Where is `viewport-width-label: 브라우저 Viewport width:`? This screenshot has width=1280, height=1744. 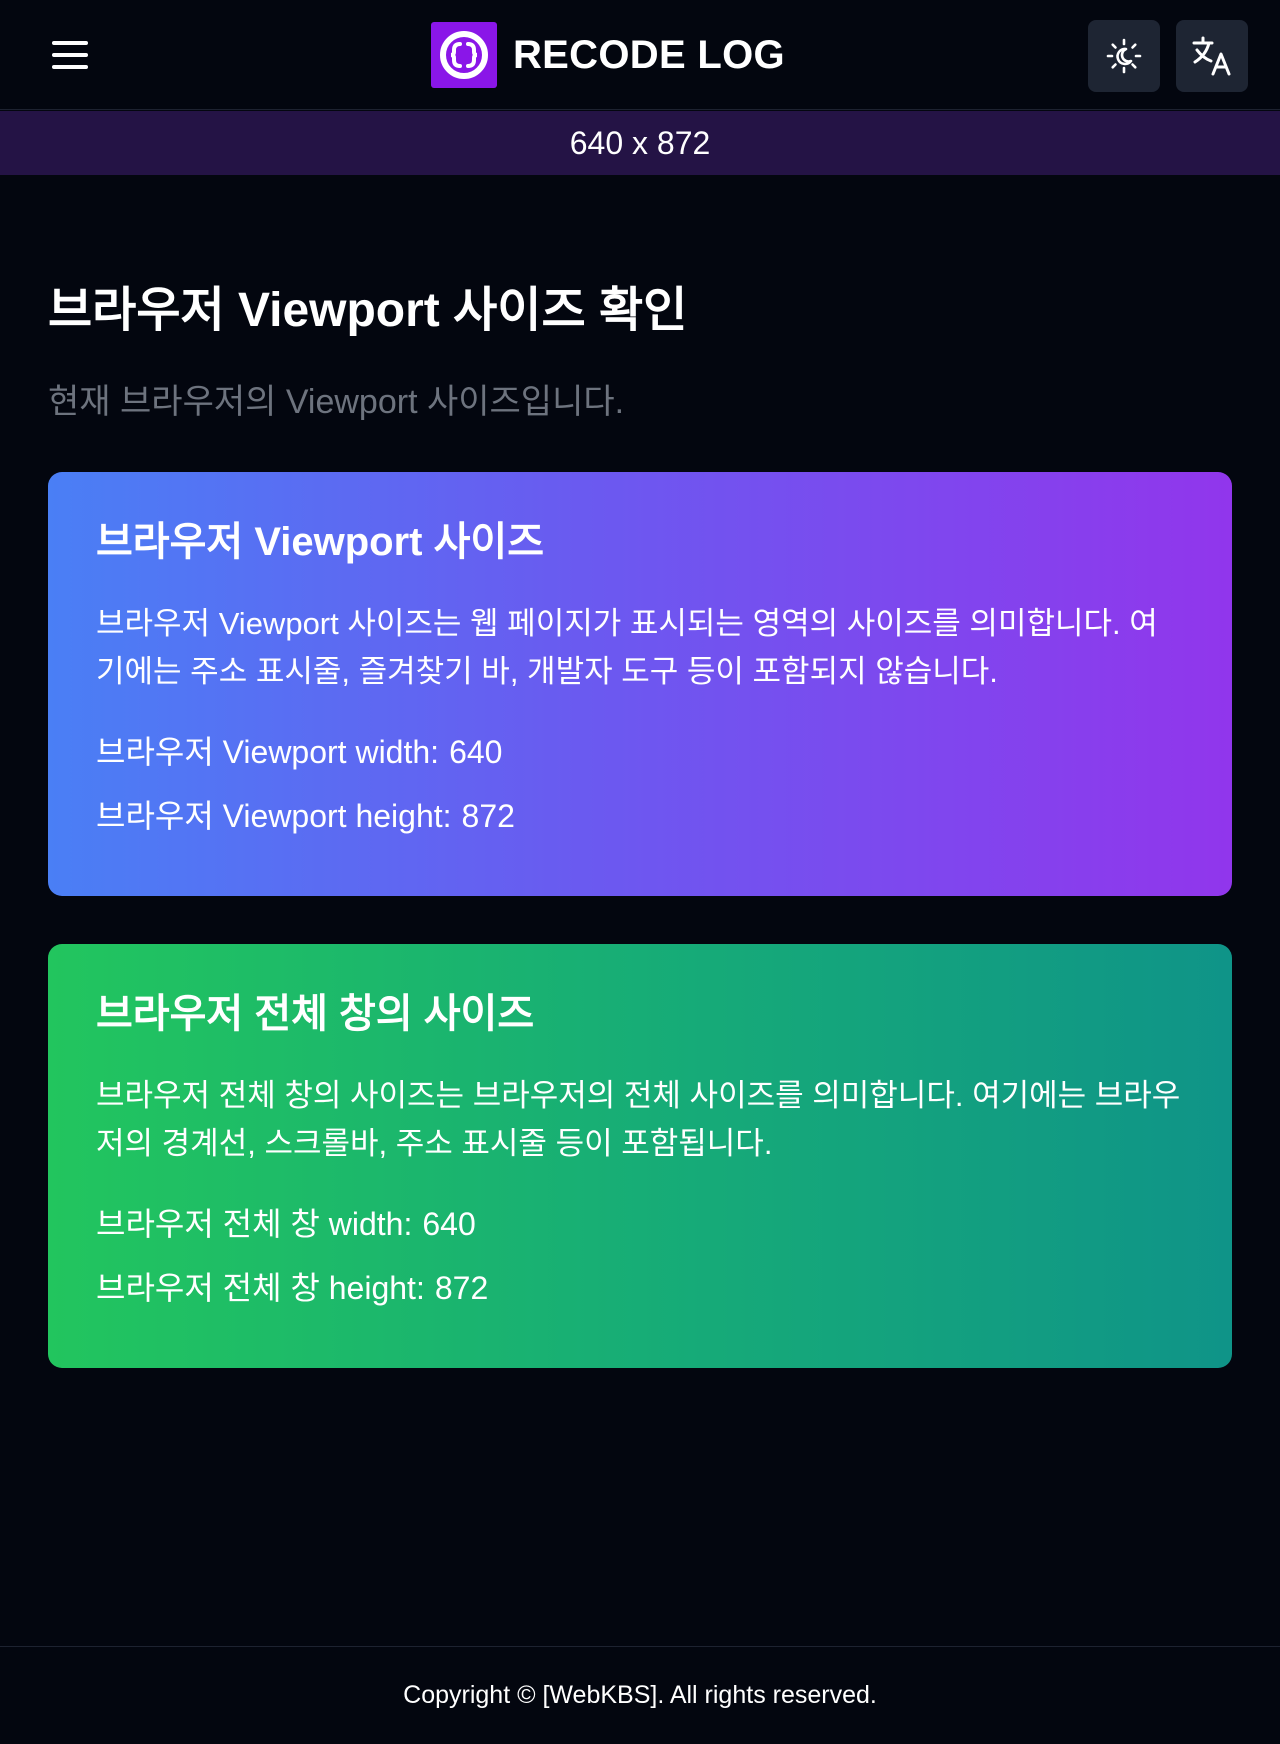 viewport-width-label: 브라우저 Viewport width: is located at coordinates (268, 752).